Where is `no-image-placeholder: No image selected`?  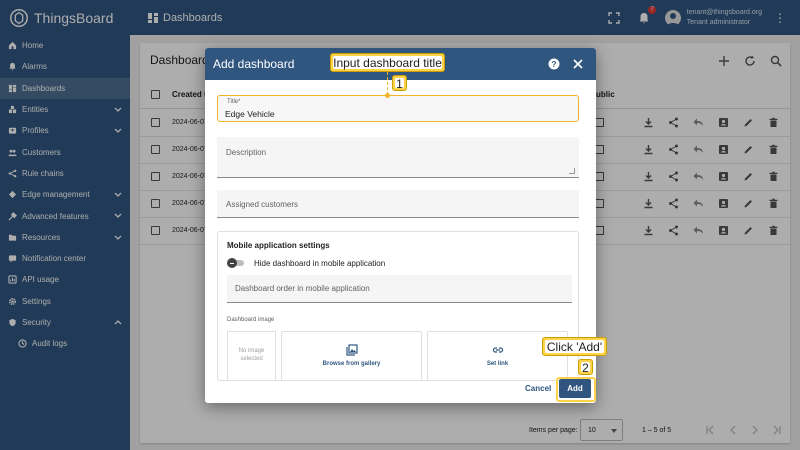 no-image-placeholder: No image selected is located at coordinates (251, 356).